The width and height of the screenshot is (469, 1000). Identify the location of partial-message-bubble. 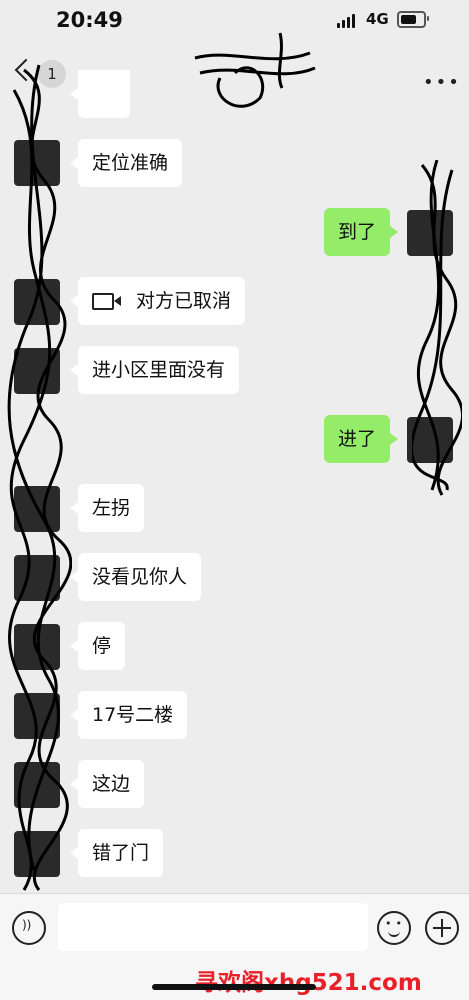
(100, 94).